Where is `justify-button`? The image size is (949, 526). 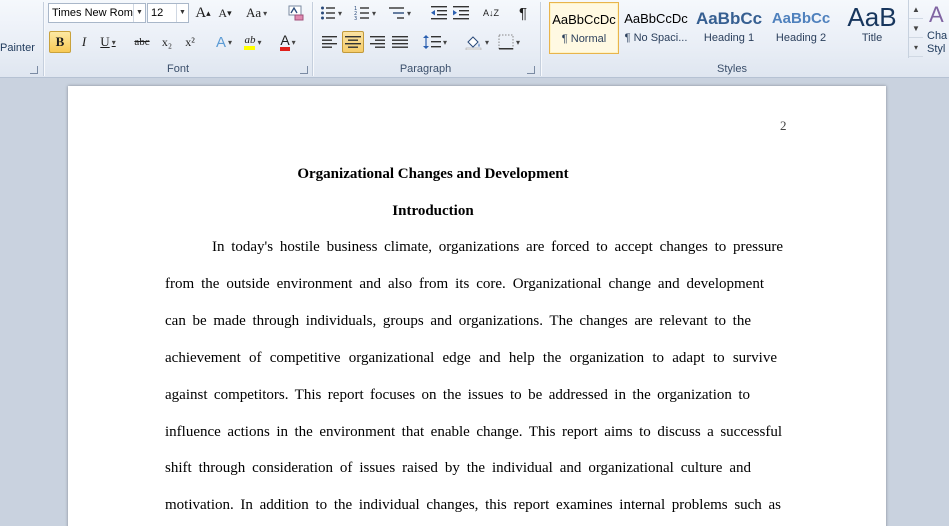 justify-button is located at coordinates (400, 42).